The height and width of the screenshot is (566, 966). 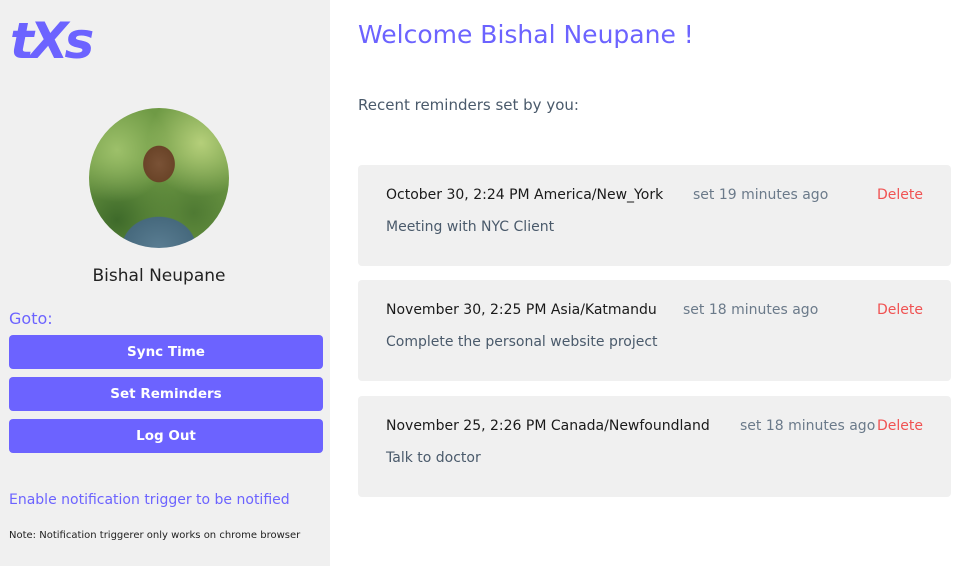 I want to click on sync-time-button: Sync Time, so click(x=166, y=352).